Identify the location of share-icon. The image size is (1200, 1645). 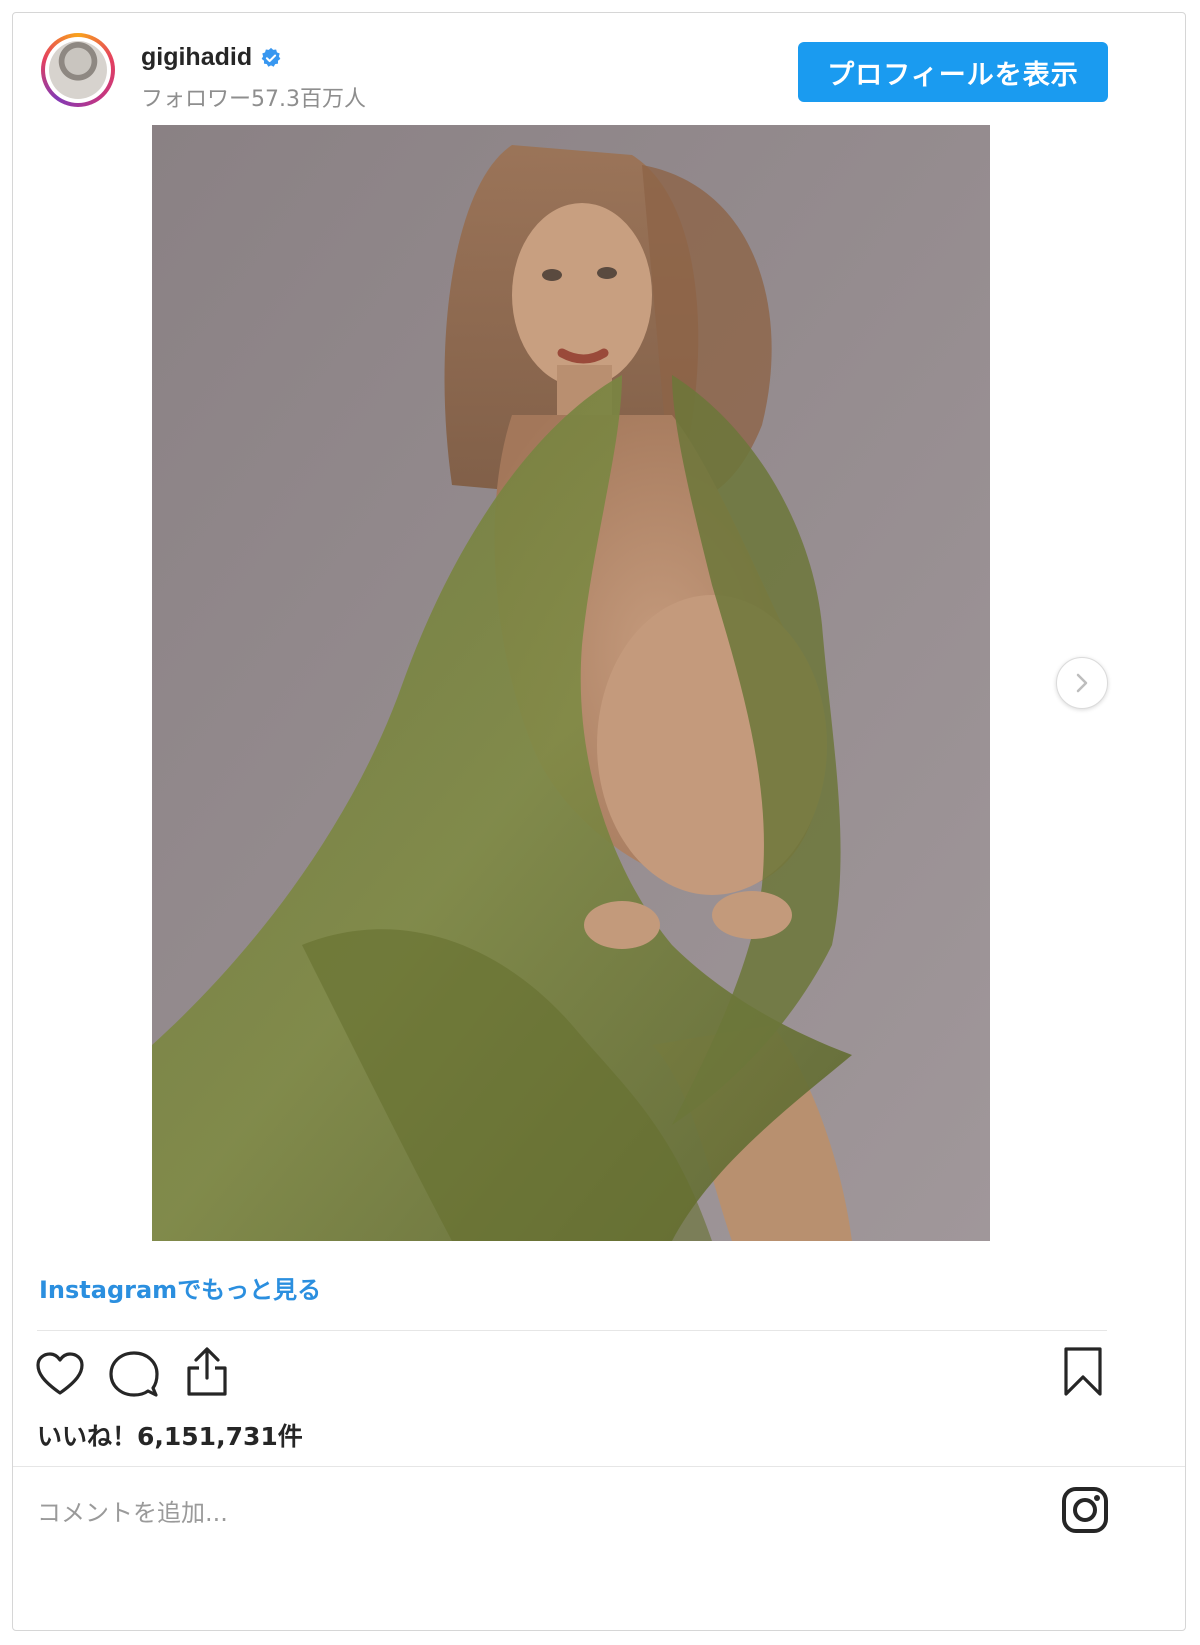
(207, 1372).